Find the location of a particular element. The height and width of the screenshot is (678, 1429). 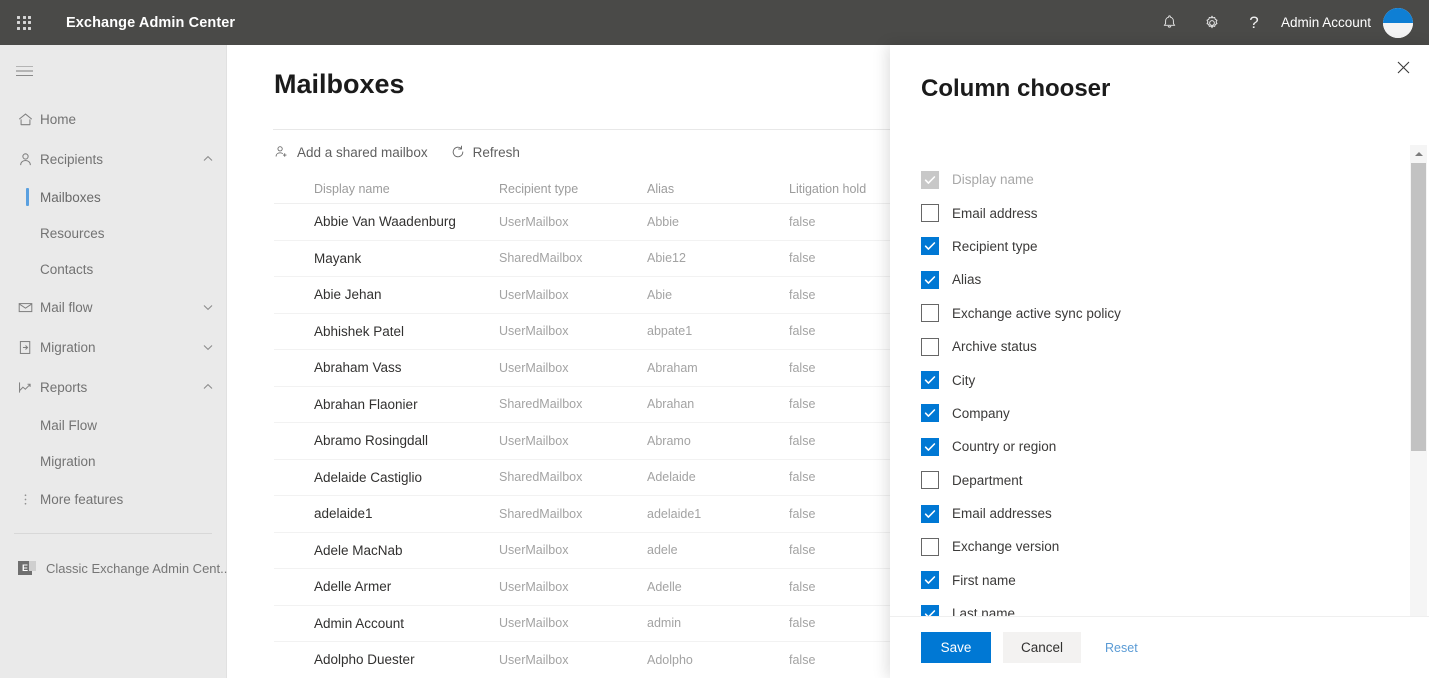

cell-display-name: Adelle Armer is located at coordinates (353, 587).